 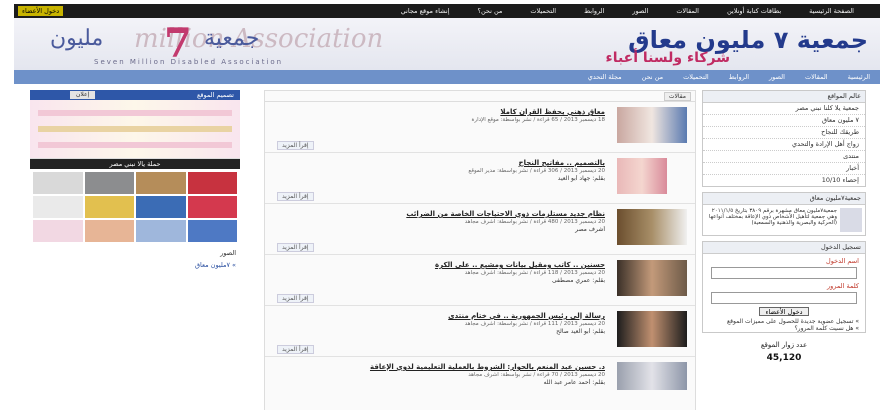 What do you see at coordinates (135, 265) in the screenshot?
I see `photos-link: » ٧مليون معاق` at bounding box center [135, 265].